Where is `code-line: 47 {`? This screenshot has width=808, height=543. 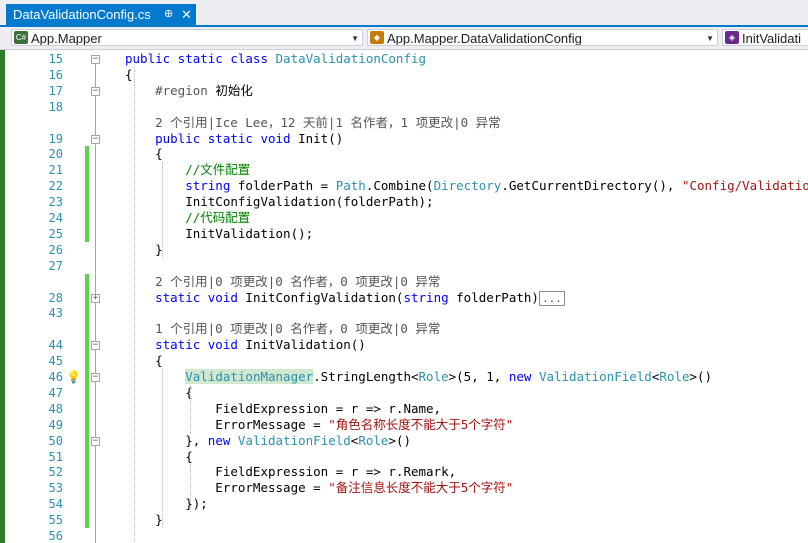
code-line: 47 { is located at coordinates (406, 392).